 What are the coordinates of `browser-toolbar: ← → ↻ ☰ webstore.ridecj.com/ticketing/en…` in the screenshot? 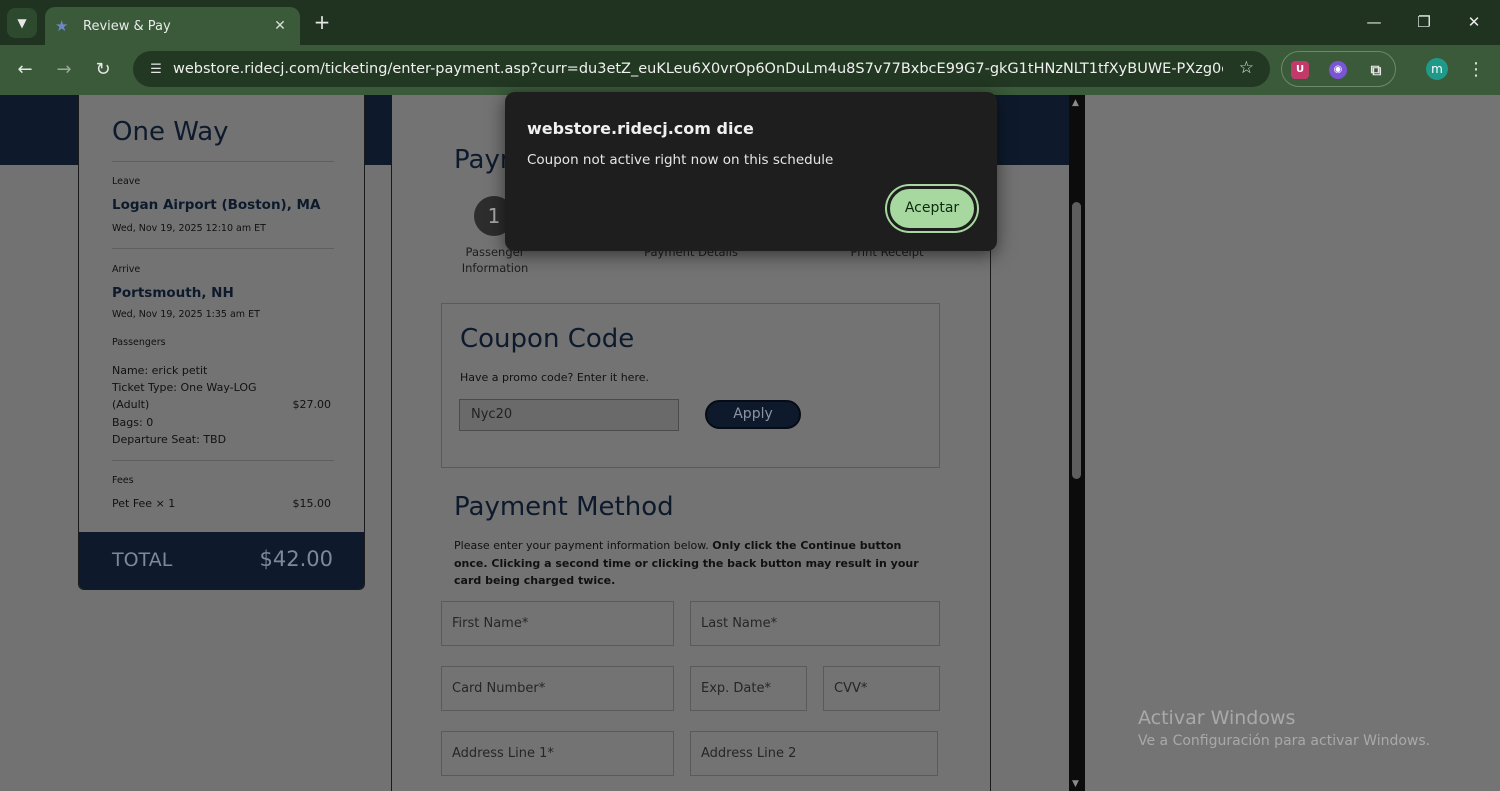 It's located at (750, 70).